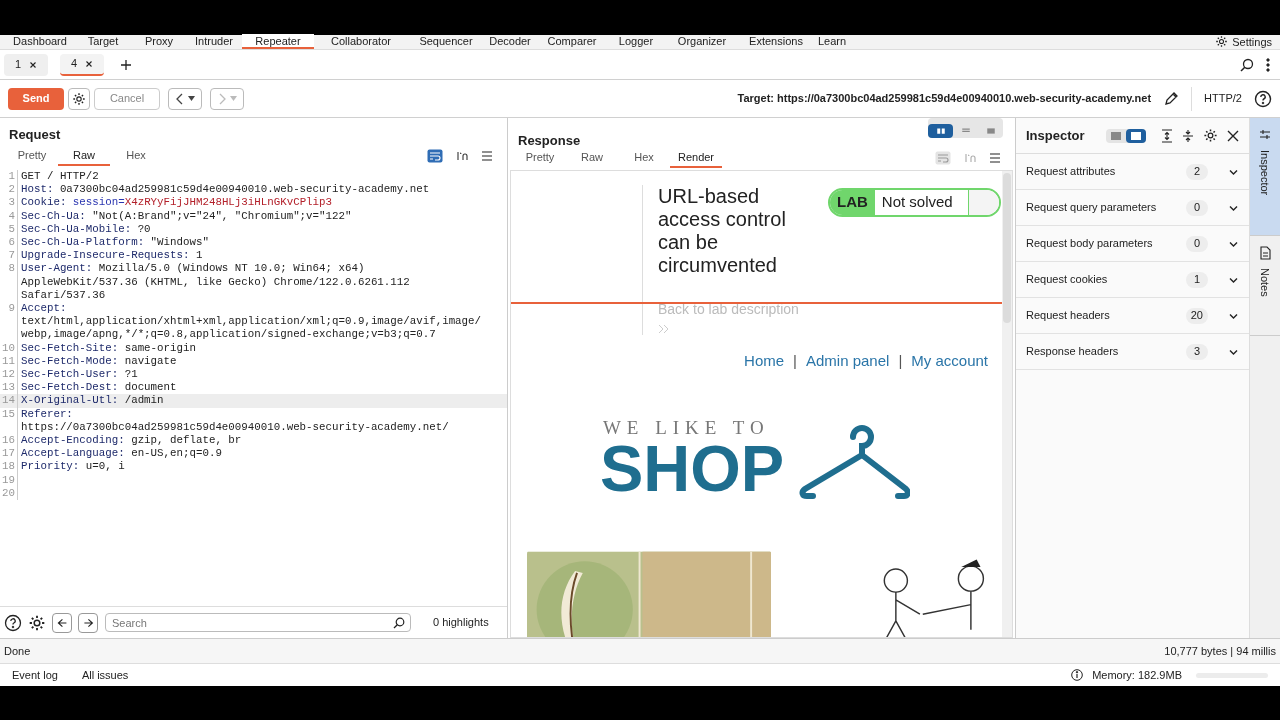 The image size is (1280, 720). Describe the element at coordinates (832, 41) in the screenshot. I see `nav-tab: Learn` at that location.